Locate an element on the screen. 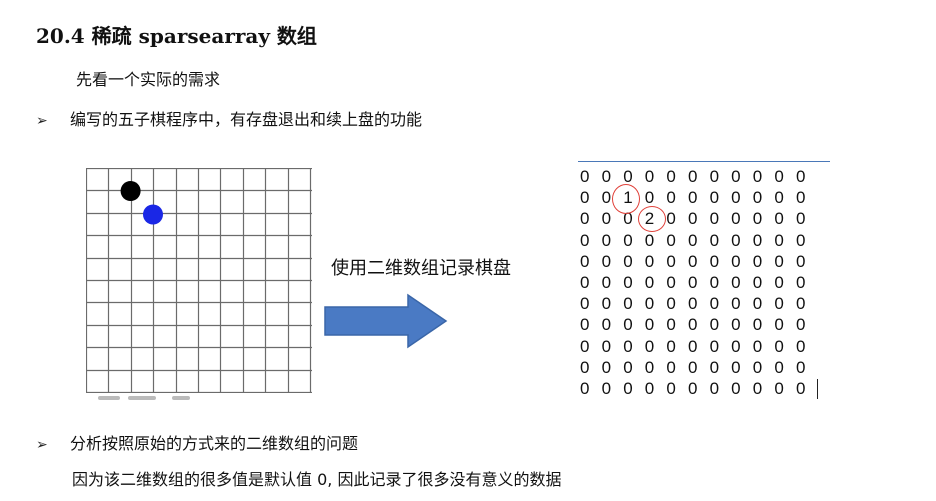  bullet-text: 编写的五子棋程序中，有存盘退出和续上盘的功能 is located at coordinates (246, 119).